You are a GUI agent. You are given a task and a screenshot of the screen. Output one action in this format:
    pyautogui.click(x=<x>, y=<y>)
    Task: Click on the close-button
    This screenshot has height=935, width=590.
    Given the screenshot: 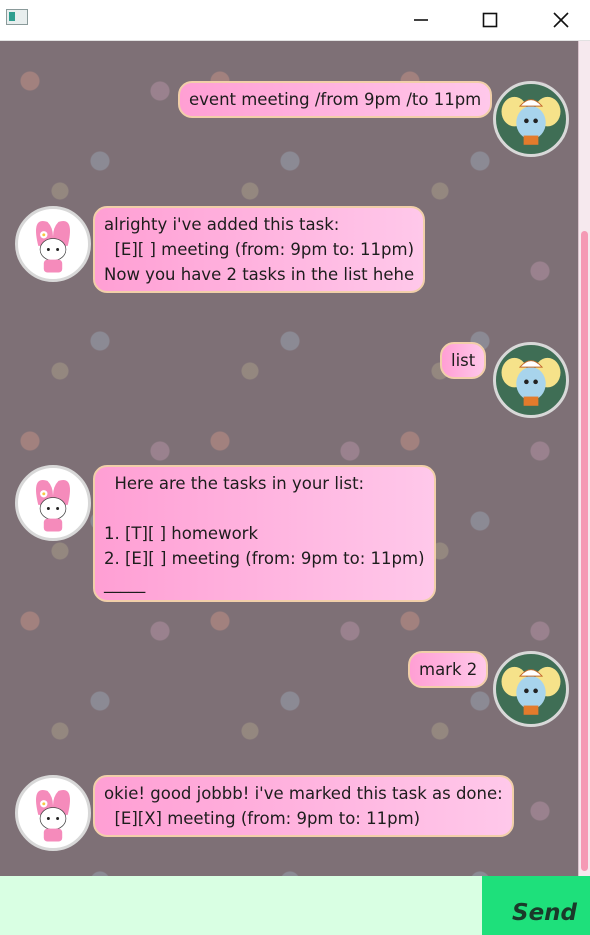 What is the action you would take?
    pyautogui.click(x=561, y=20)
    